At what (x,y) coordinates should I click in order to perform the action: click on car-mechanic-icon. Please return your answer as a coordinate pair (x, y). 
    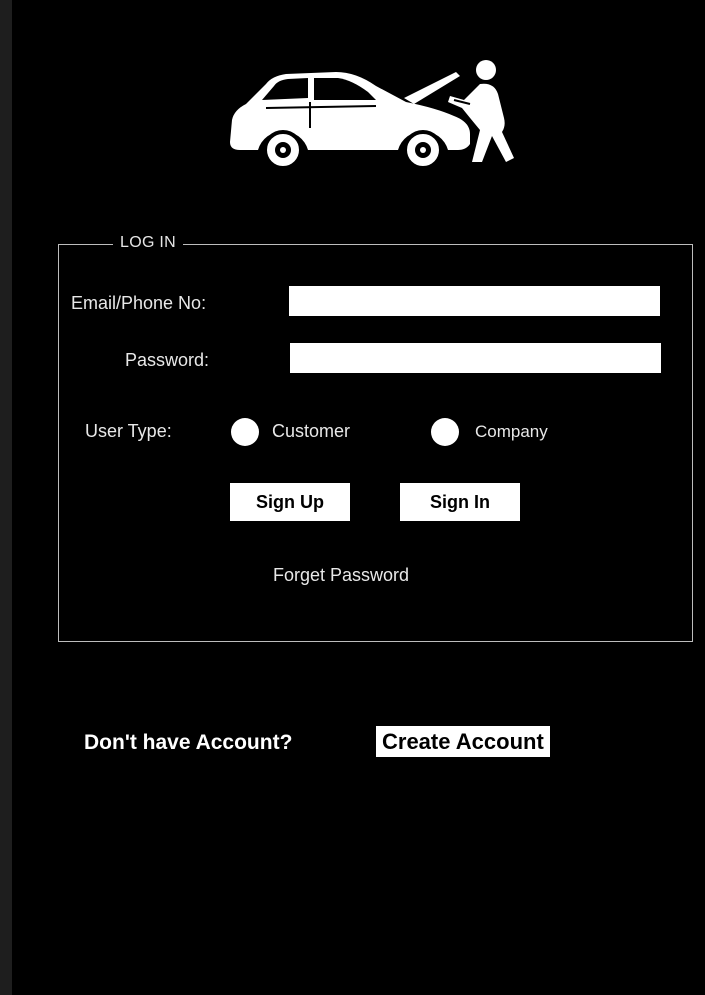
    Looking at the image, I should click on (372, 115).